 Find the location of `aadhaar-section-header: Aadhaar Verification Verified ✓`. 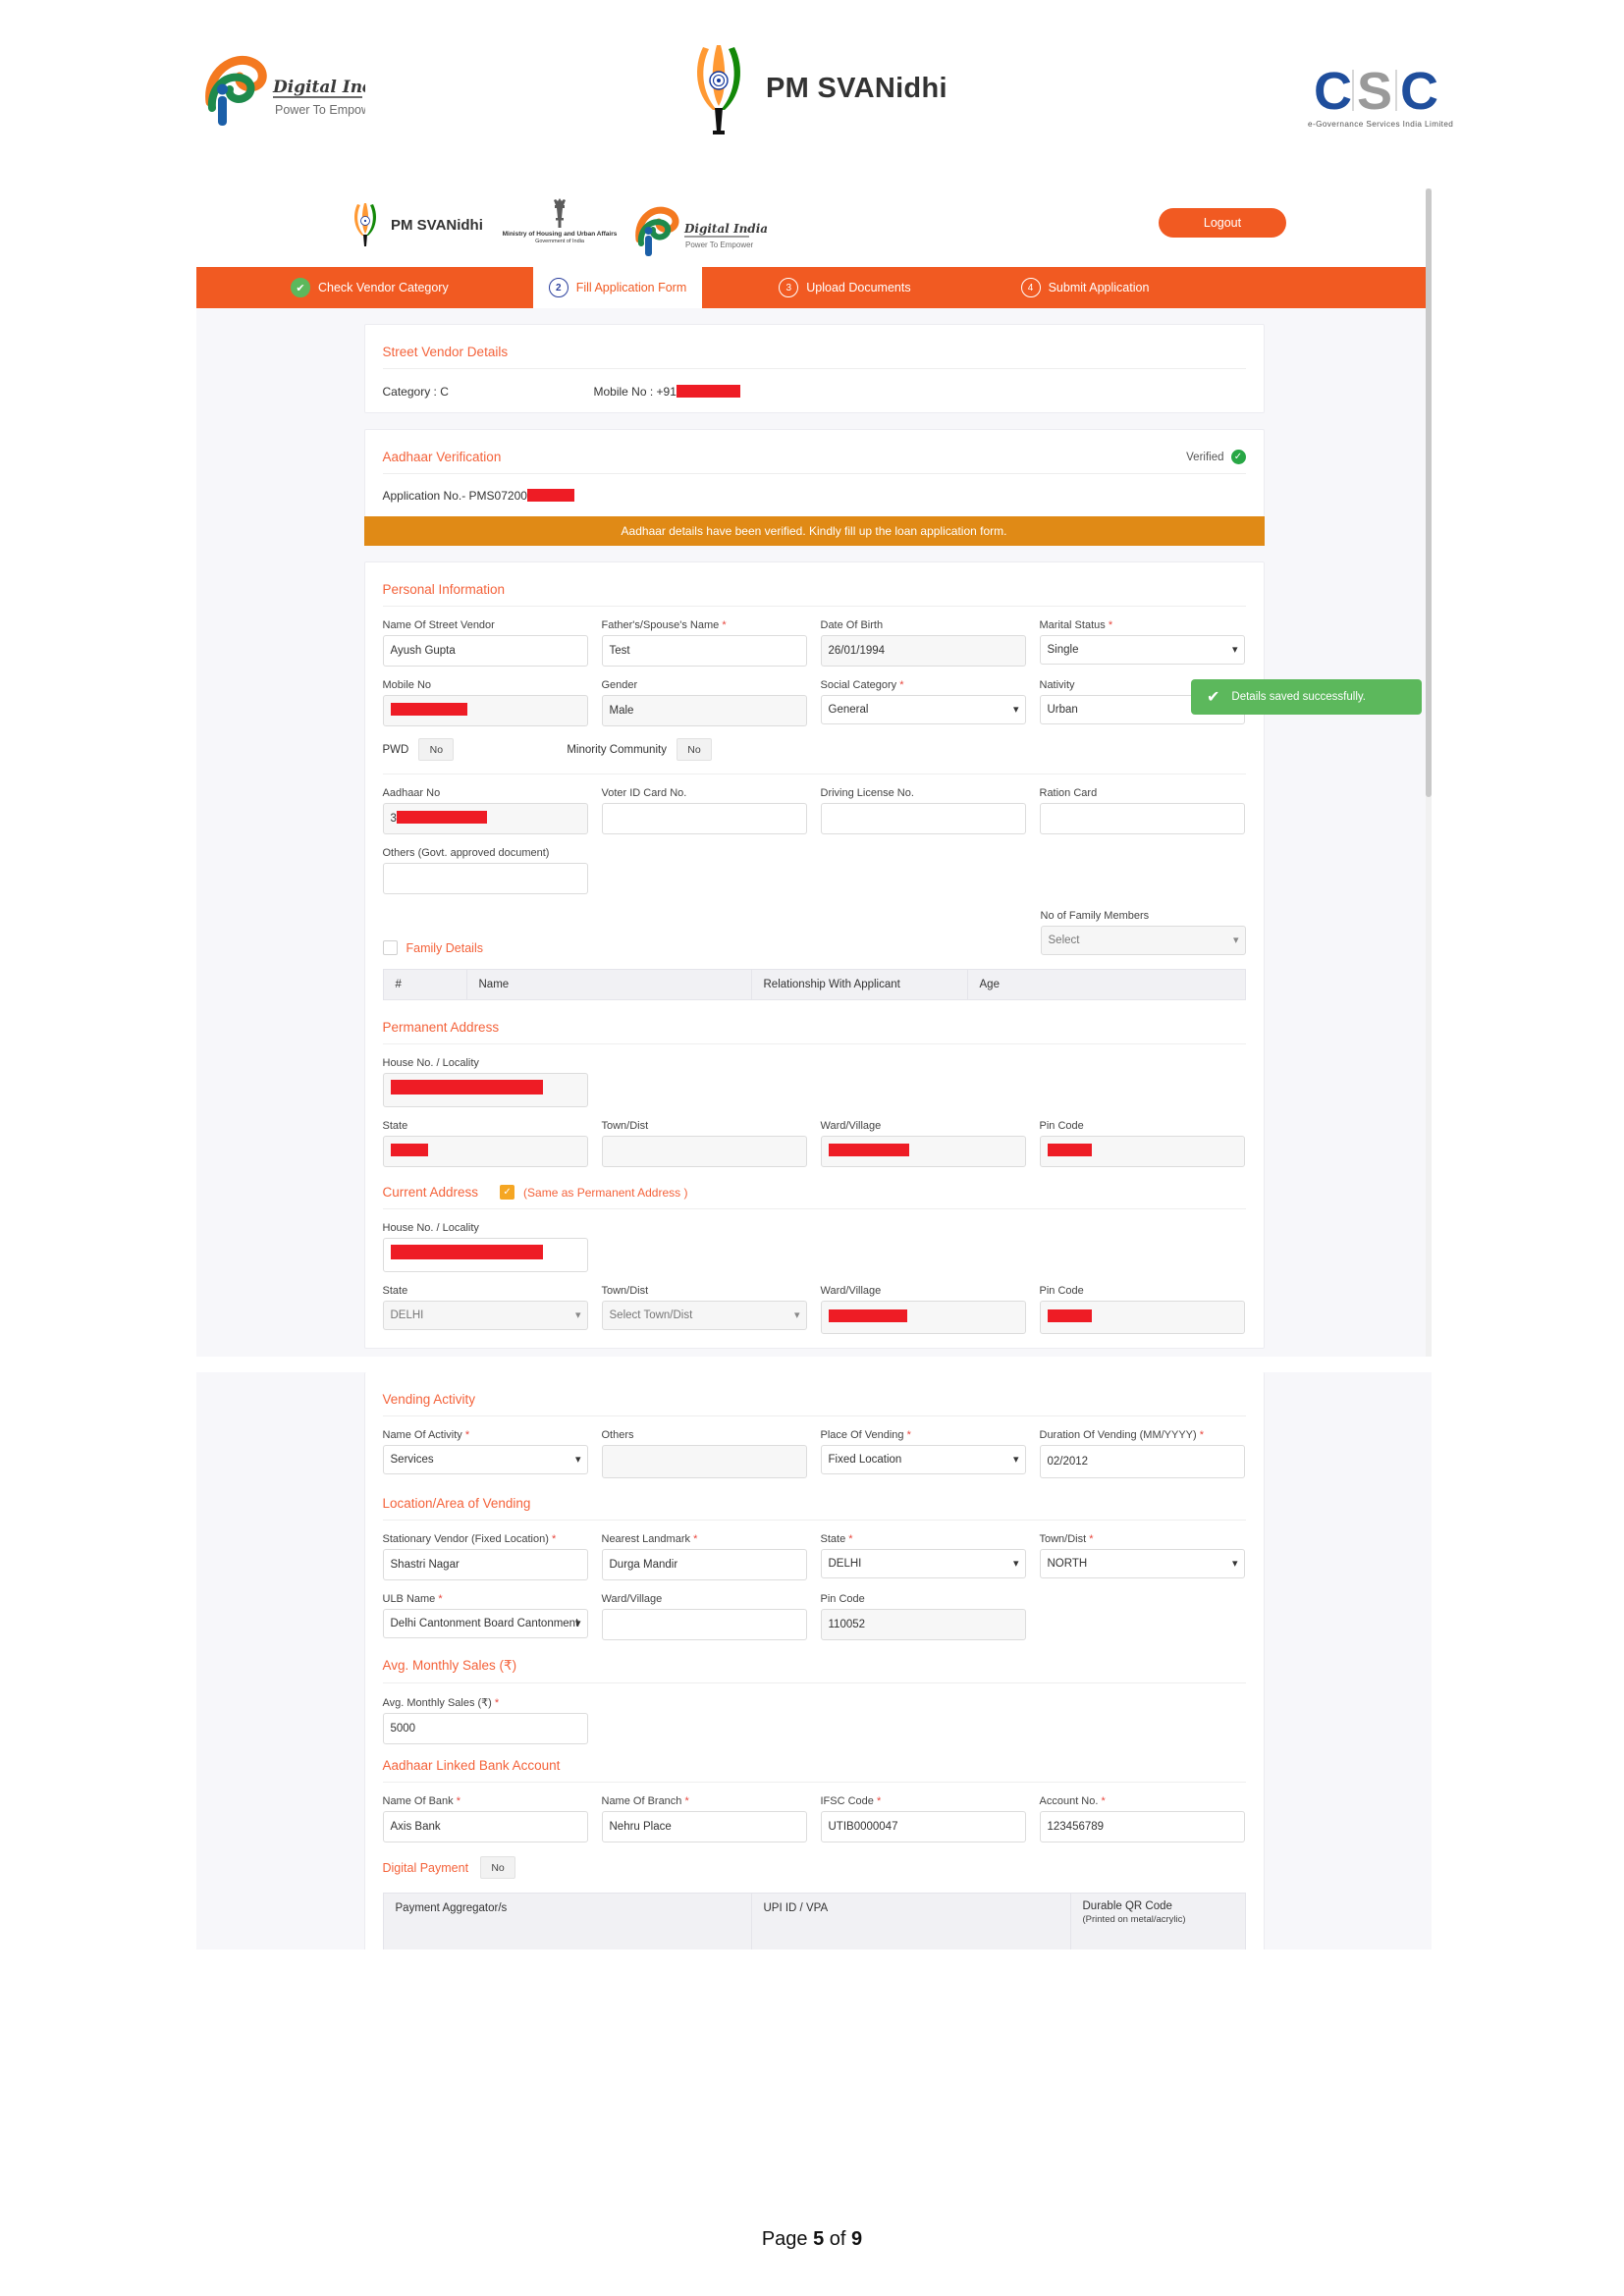

aadhaar-section-header: Aadhaar Verification Verified ✓ is located at coordinates (814, 452).